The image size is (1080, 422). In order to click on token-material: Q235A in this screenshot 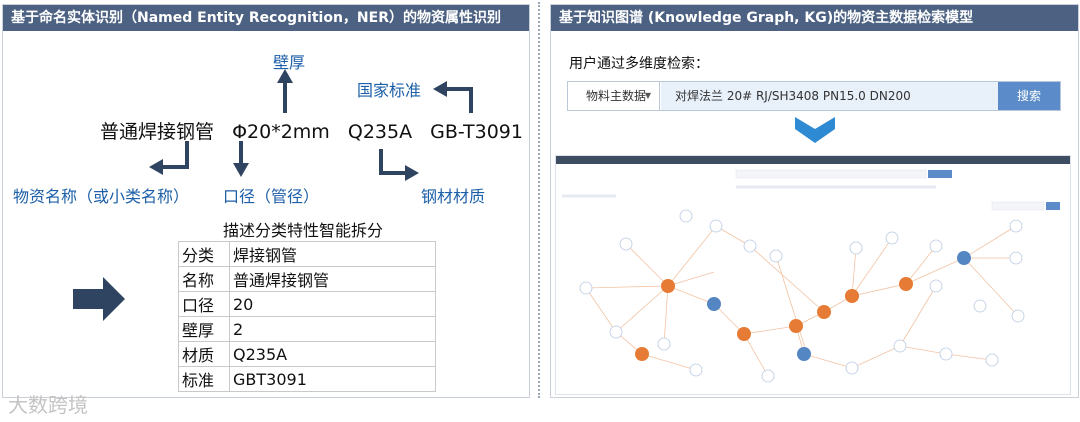, I will do `click(380, 132)`.